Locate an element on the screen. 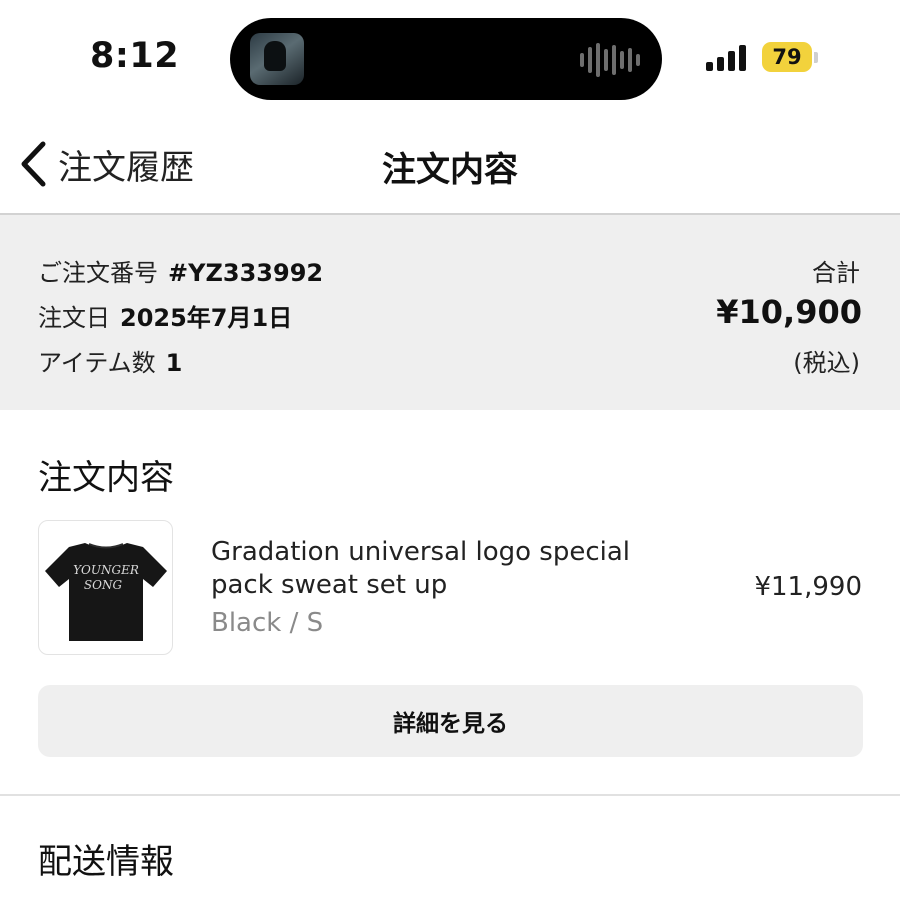 The height and width of the screenshot is (900, 900). navigation-bar: 注文履歴 注文内容 is located at coordinates (450, 166).